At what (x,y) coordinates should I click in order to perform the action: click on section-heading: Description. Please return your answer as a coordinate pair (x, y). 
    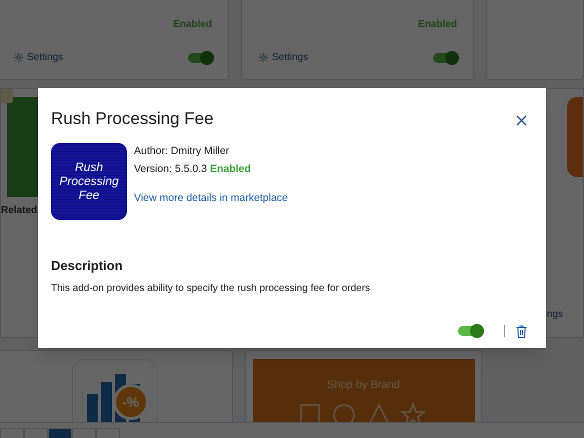
    Looking at the image, I should click on (87, 265).